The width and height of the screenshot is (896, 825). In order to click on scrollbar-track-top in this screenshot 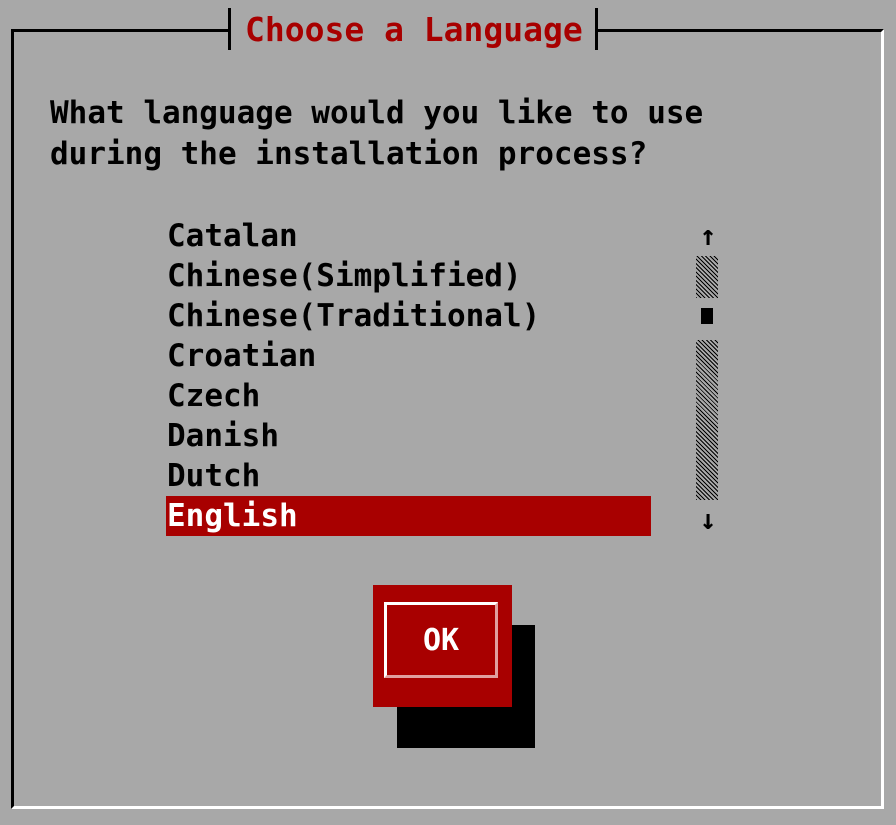, I will do `click(707, 277)`.